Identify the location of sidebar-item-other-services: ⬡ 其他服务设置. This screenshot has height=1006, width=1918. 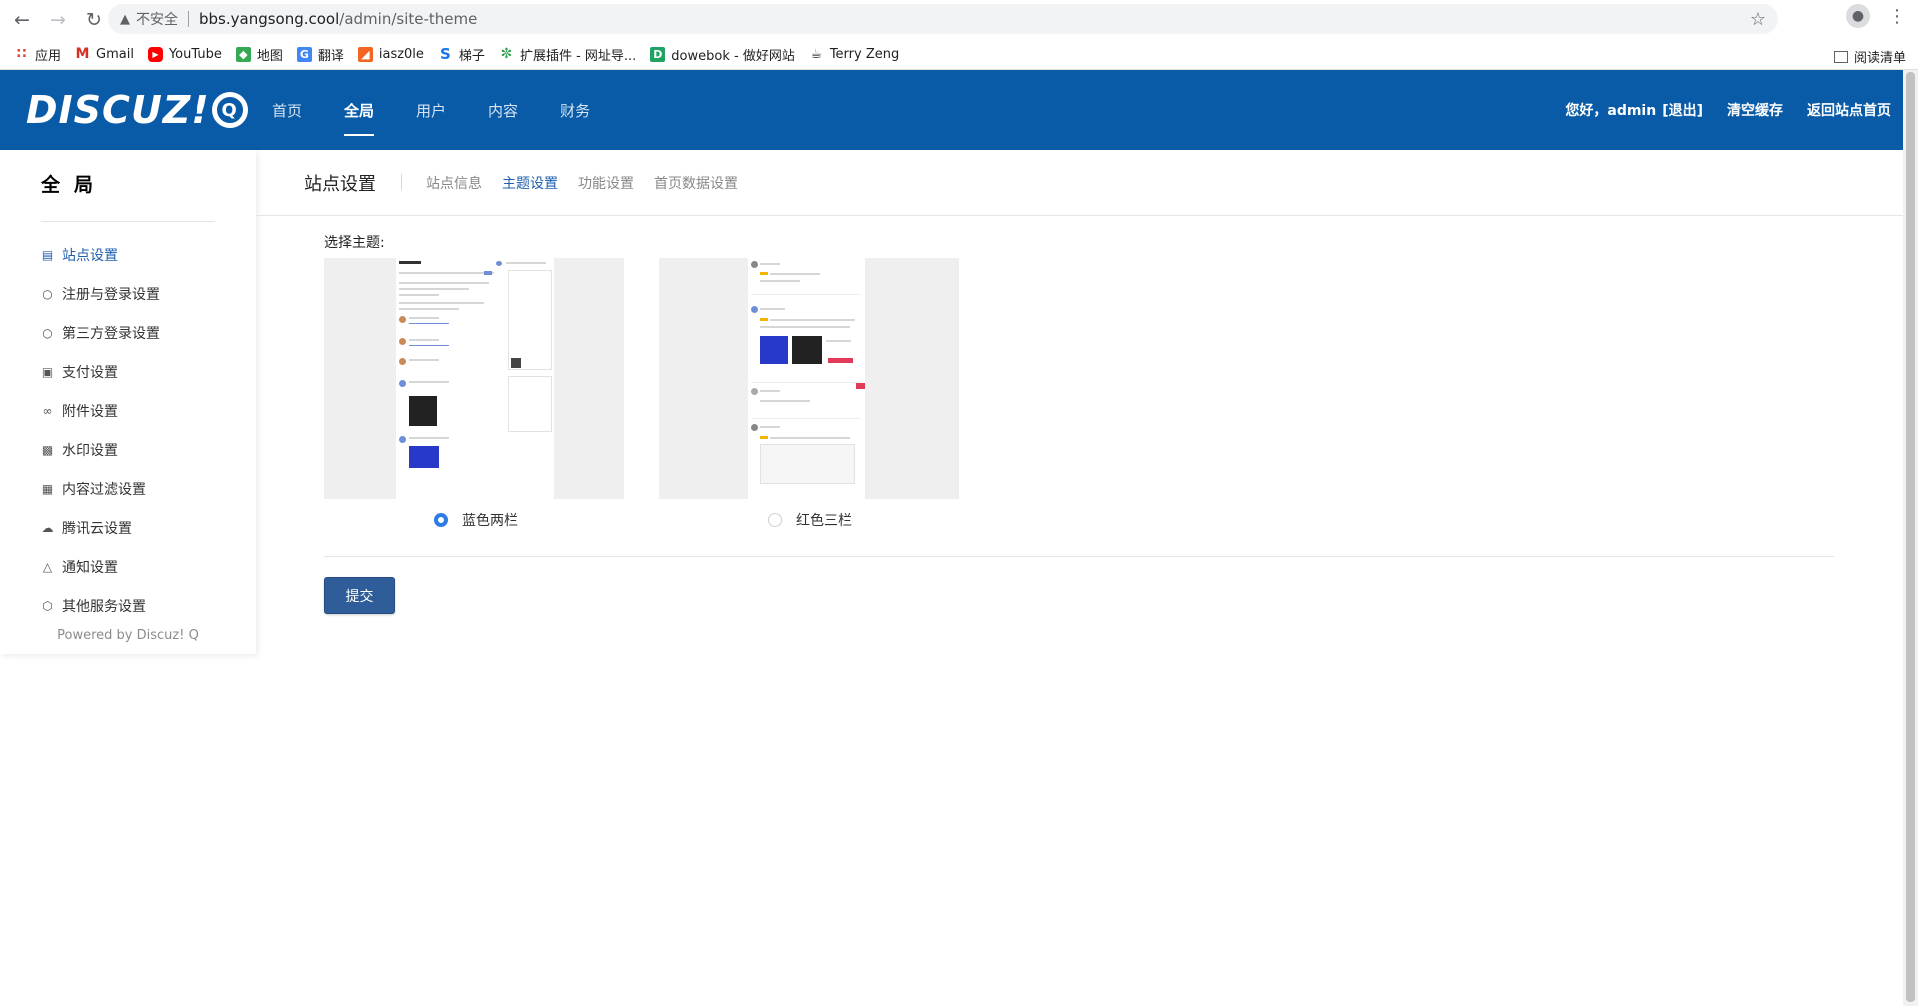
(100, 605).